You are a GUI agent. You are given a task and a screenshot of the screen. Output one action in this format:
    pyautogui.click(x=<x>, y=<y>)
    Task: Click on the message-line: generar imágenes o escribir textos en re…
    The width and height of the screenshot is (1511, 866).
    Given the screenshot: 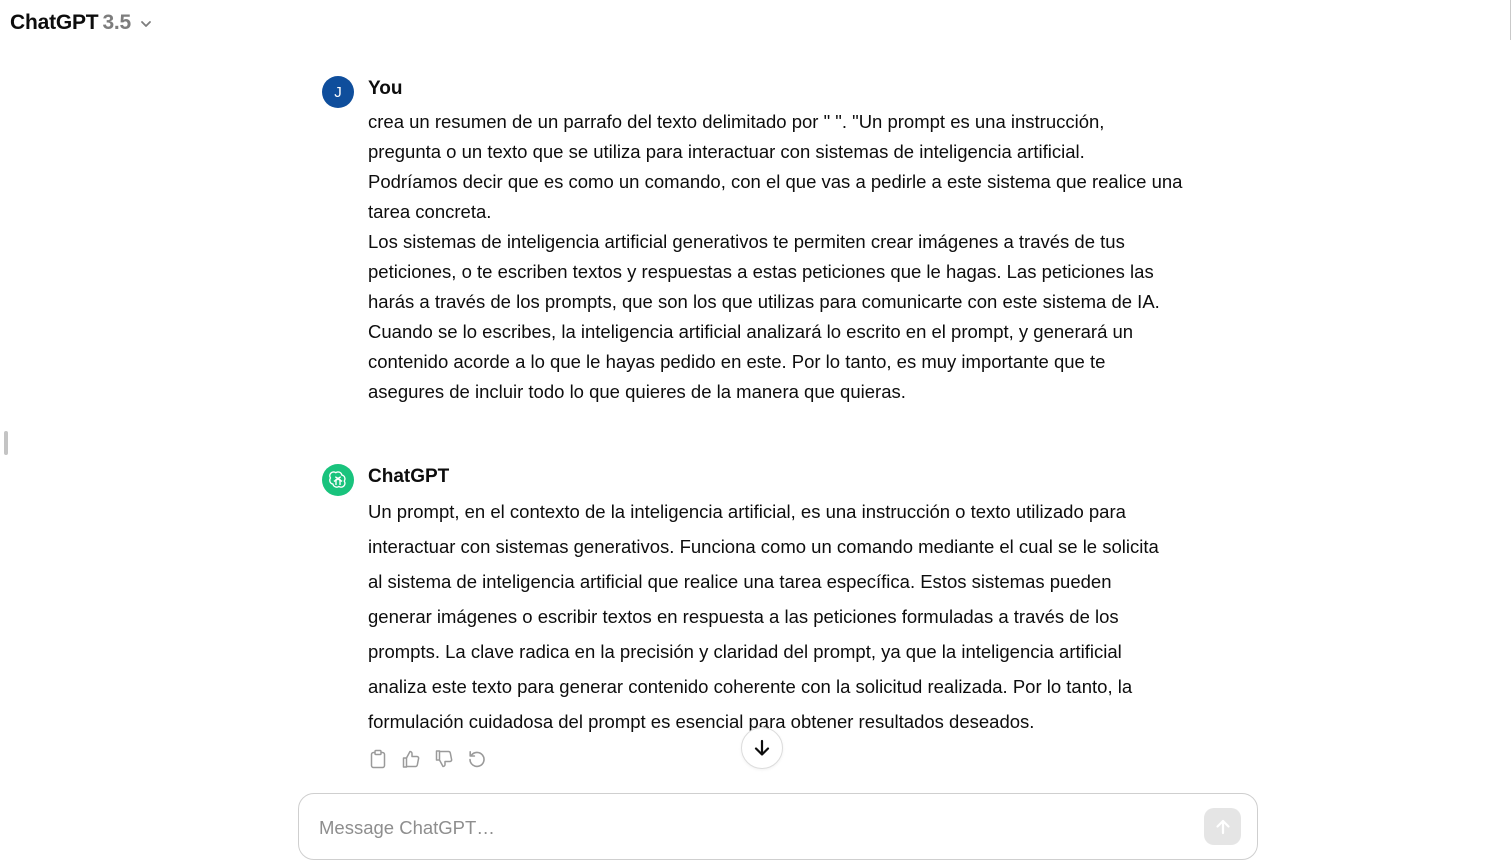 What is the action you would take?
    pyautogui.click(x=743, y=616)
    